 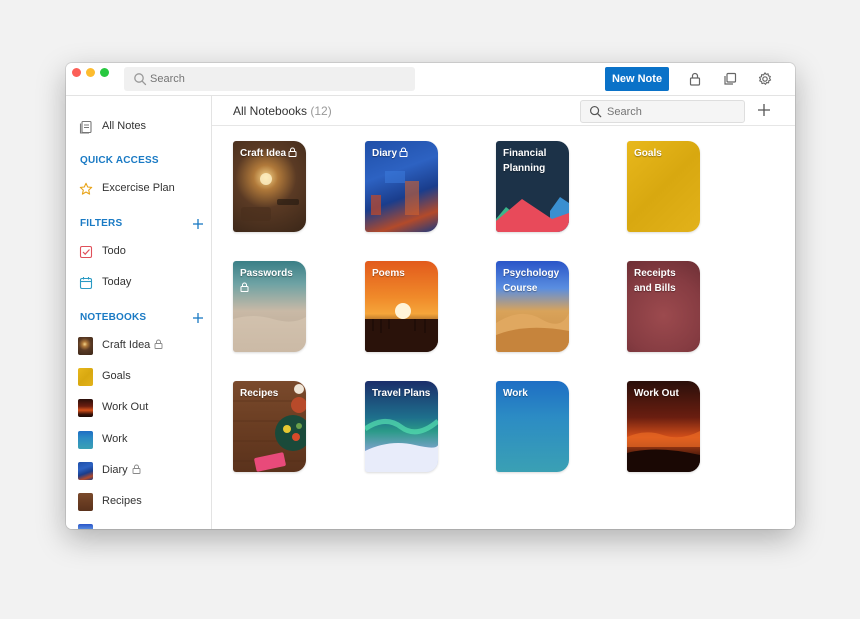 I want to click on notebook-card-poems: Poems, so click(x=401, y=306).